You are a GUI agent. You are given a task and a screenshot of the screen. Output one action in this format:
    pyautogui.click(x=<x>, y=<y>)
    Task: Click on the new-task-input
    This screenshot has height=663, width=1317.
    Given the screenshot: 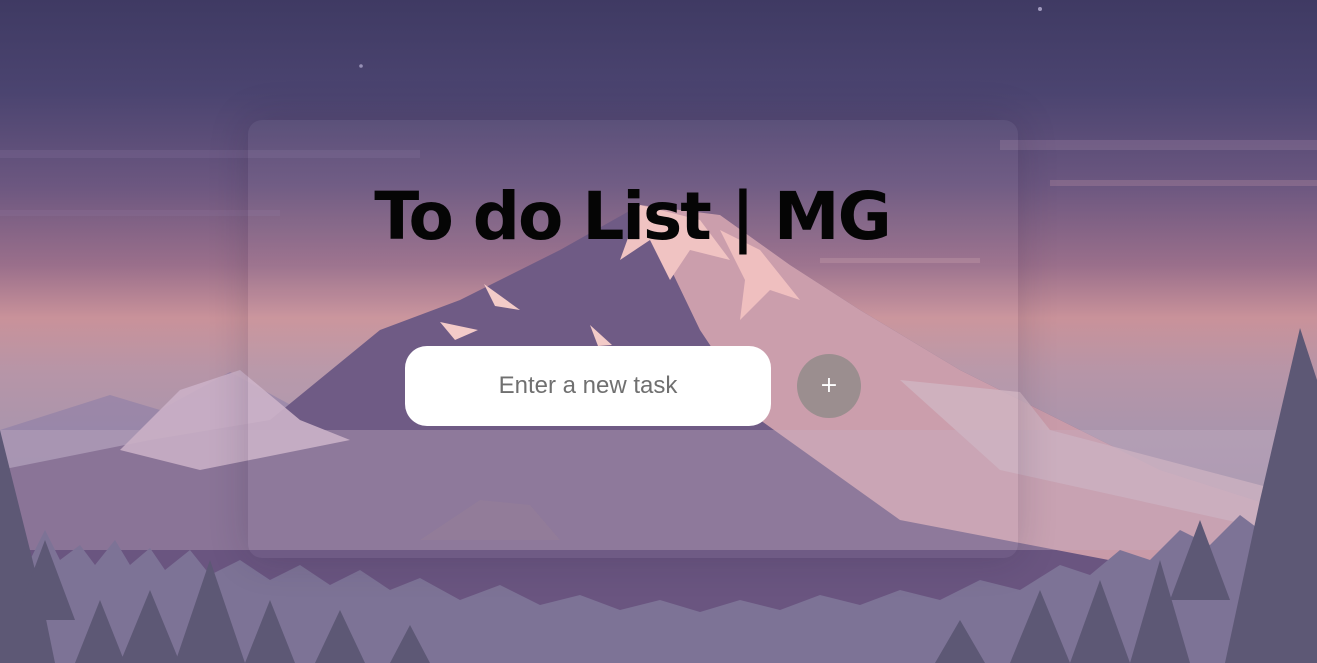 What is the action you would take?
    pyautogui.click(x=588, y=386)
    